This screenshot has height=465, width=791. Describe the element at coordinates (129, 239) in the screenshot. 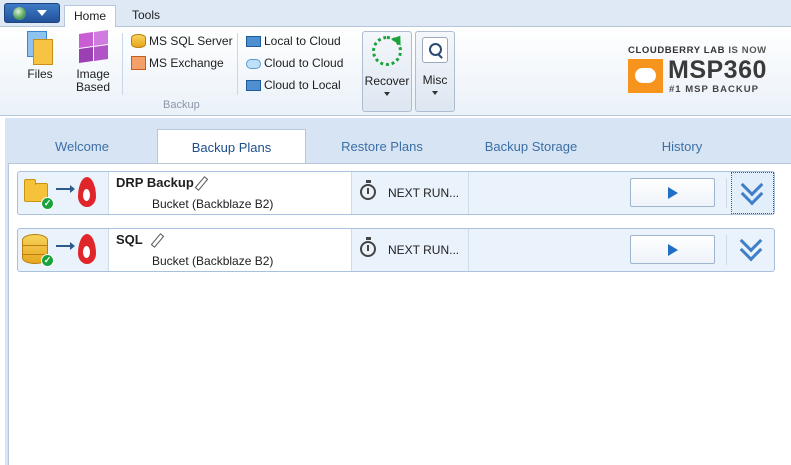

I see `plan-name: SQL` at that location.